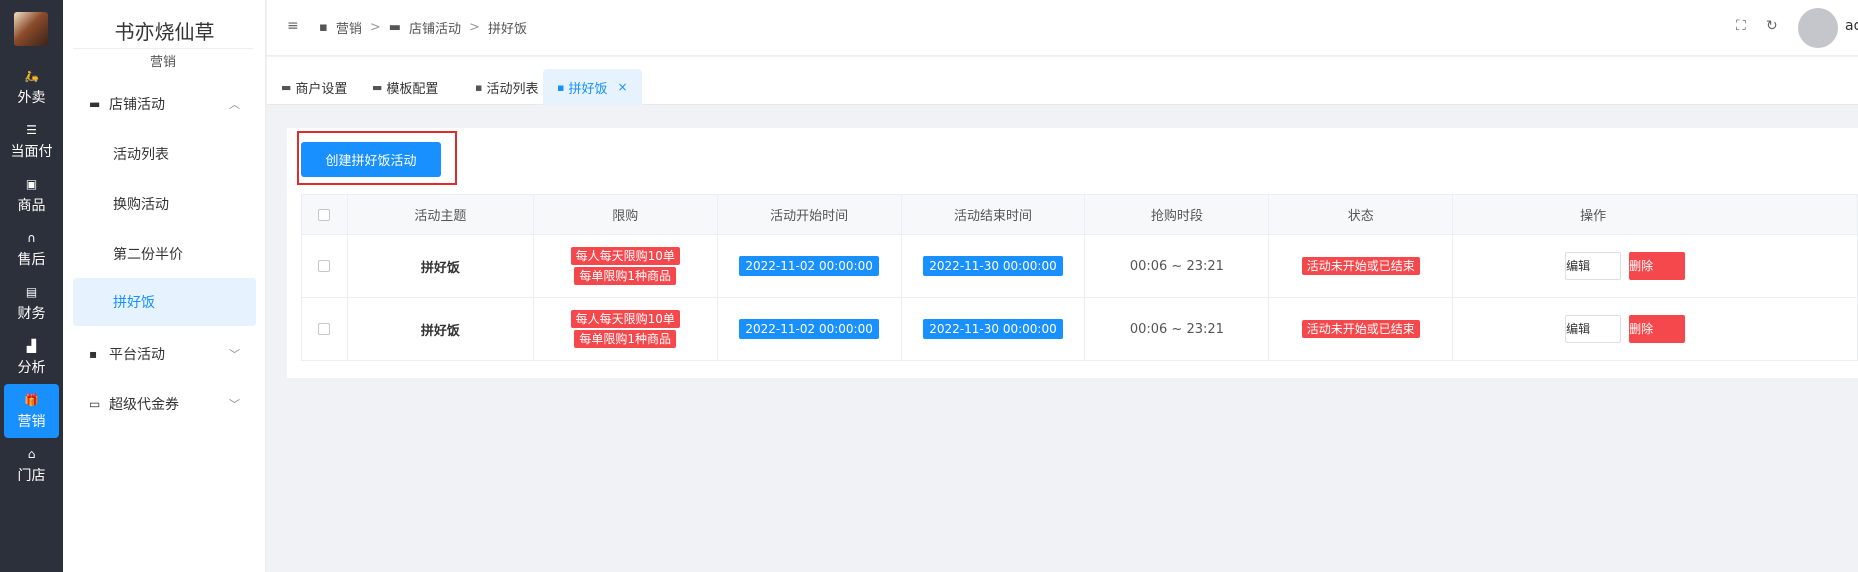 This screenshot has width=1858, height=572. I want to click on actions-cell: 编辑 删除, so click(1655, 329).